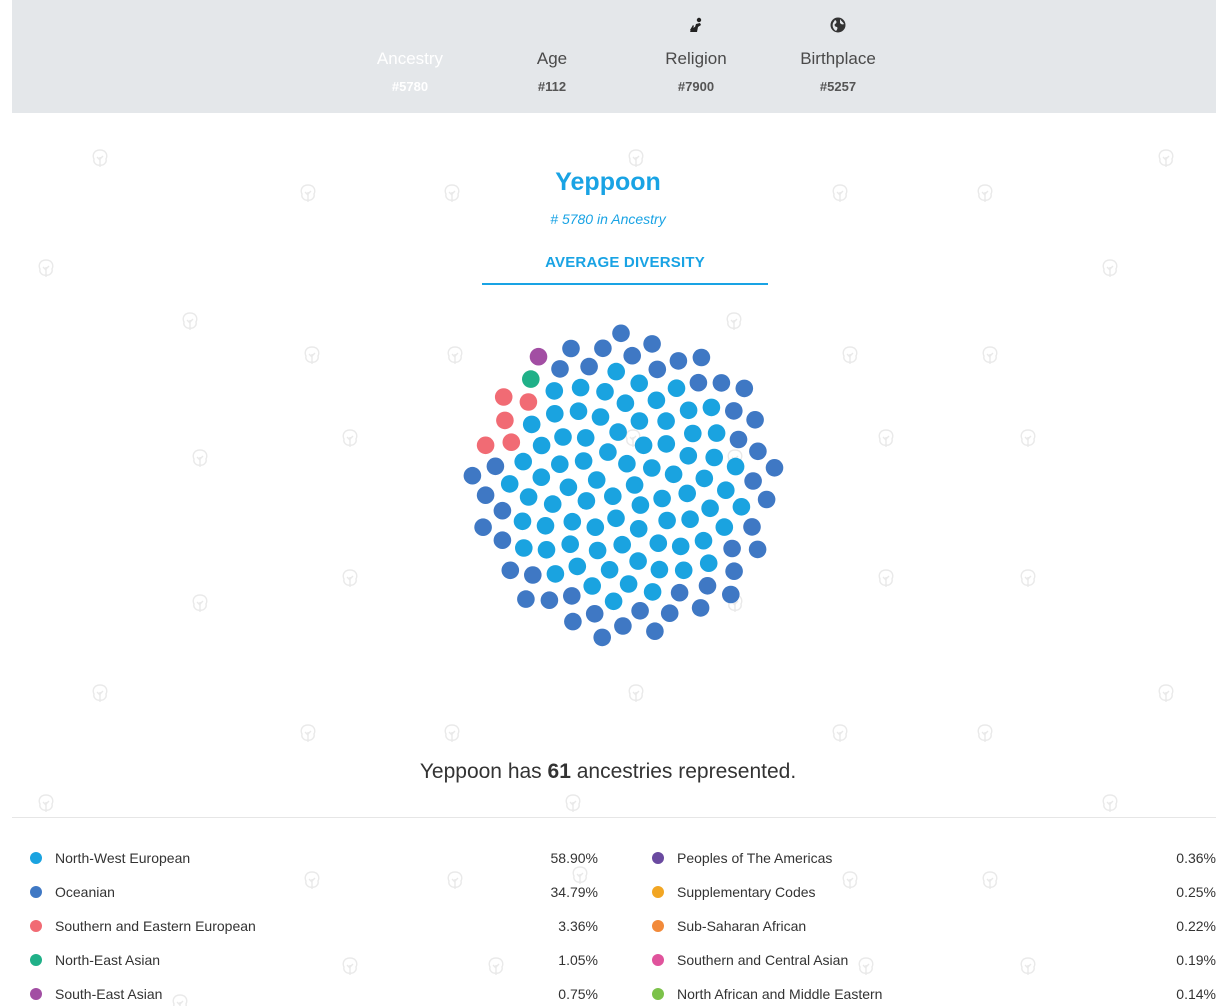  What do you see at coordinates (155, 926) in the screenshot?
I see `legend-name: Southern and Eastern European` at bounding box center [155, 926].